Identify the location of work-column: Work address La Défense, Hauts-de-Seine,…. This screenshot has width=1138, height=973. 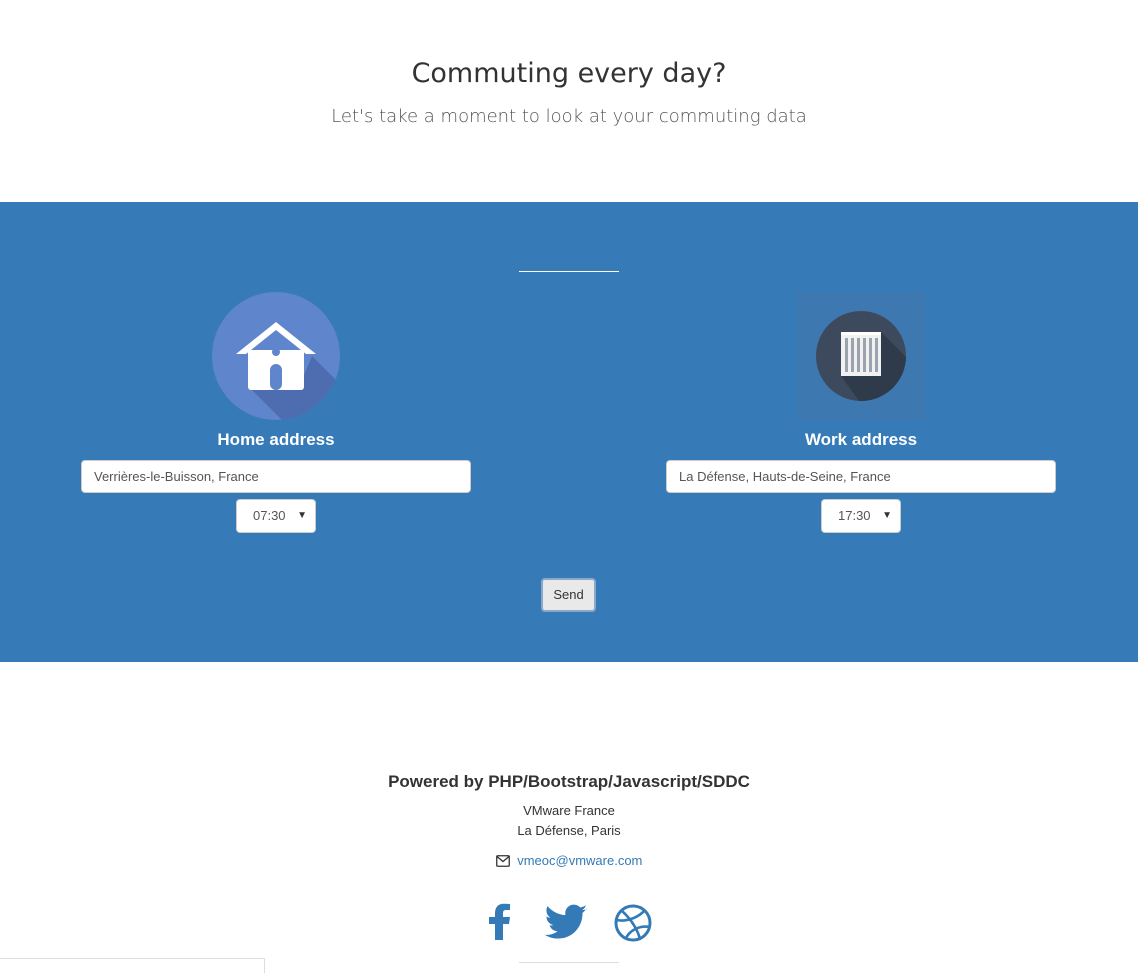
(861, 417).